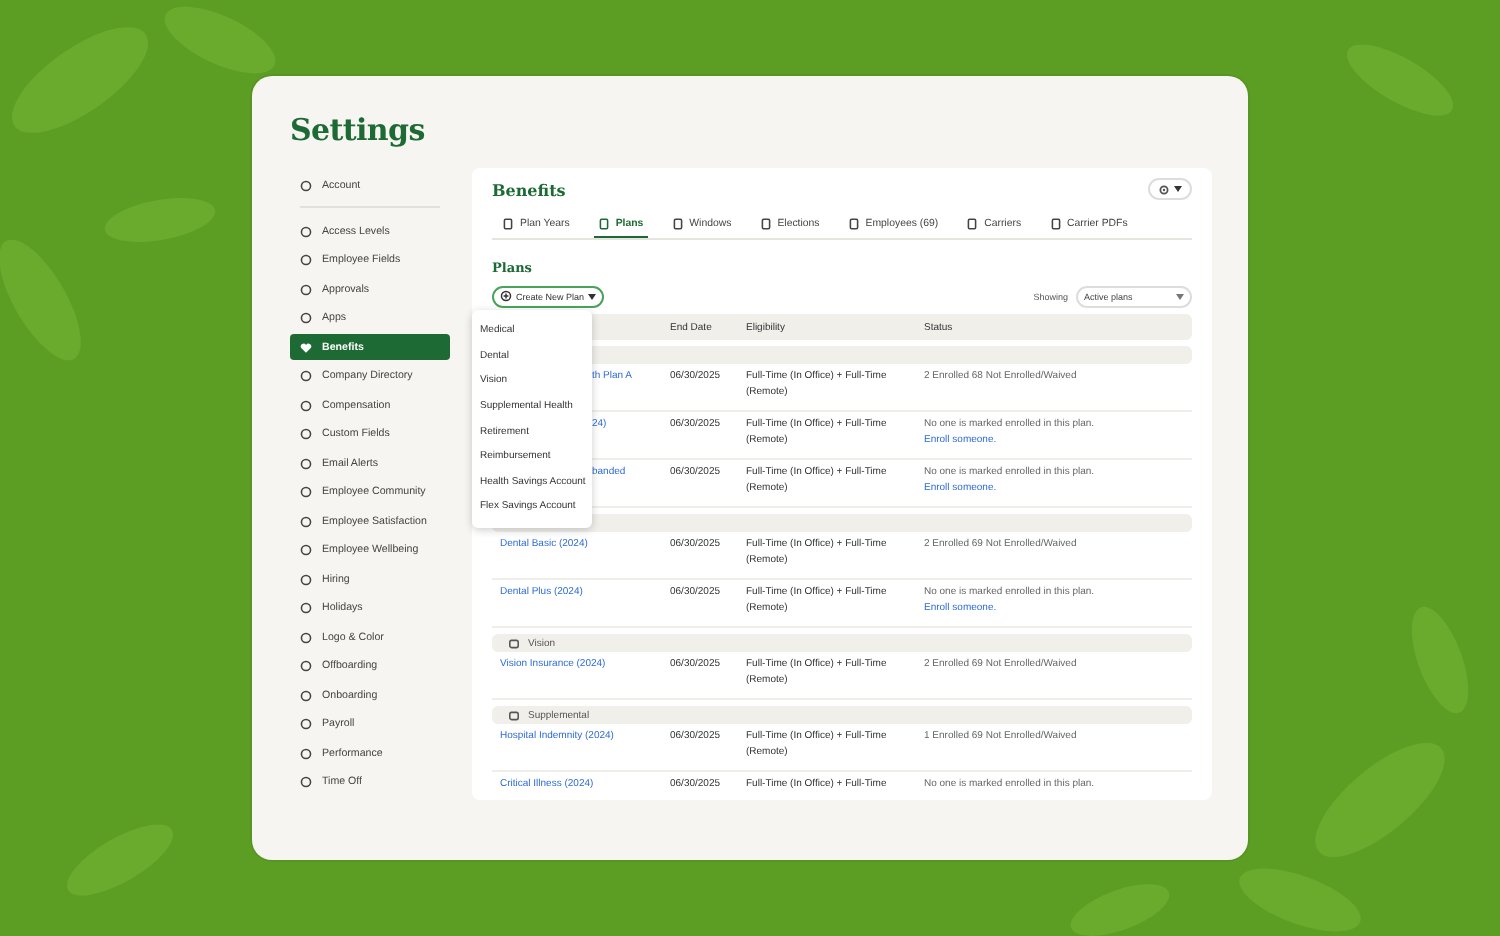  Describe the element at coordinates (306, 347) in the screenshot. I see `heart-icon` at that location.